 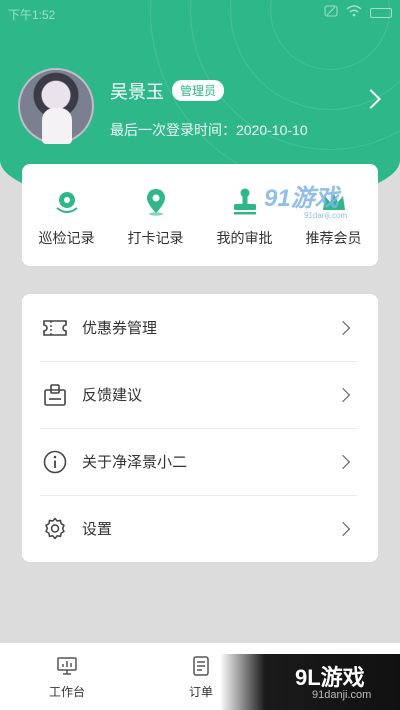 I want to click on coupon-icon, so click(x=55, y=327).